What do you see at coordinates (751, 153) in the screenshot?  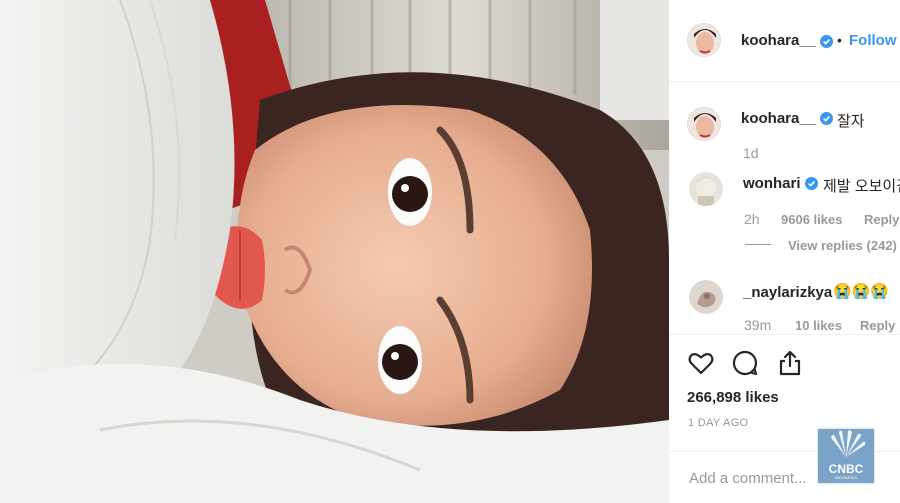 I see `caption-time: 1d` at bounding box center [751, 153].